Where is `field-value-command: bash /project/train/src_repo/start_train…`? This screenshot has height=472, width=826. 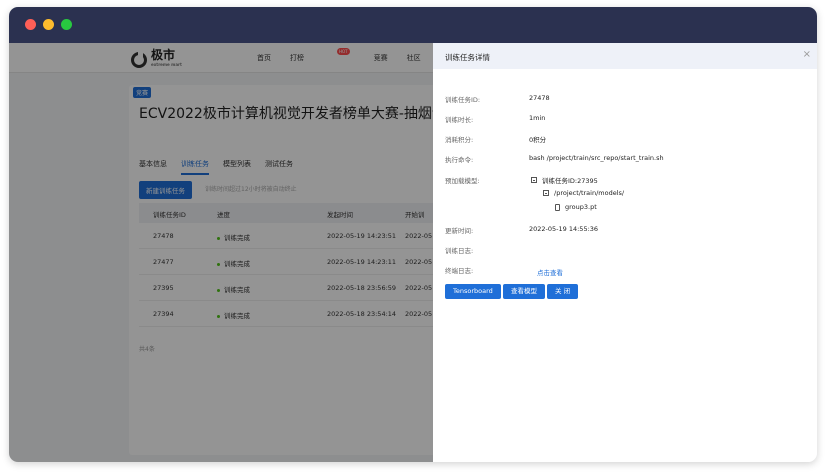
field-value-command: bash /project/train/src_repo/start_train… is located at coordinates (596, 158).